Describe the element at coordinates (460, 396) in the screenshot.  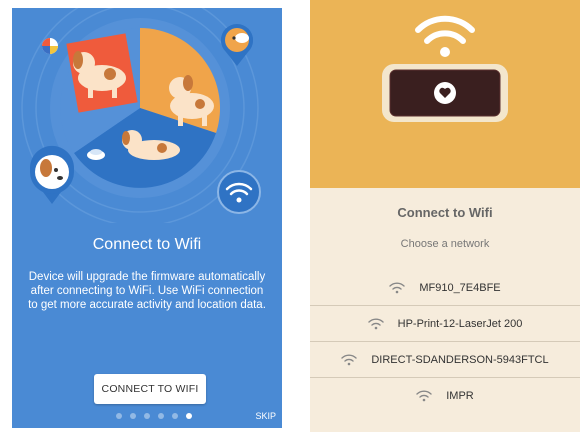
I see `network-name: IMPR` at that location.